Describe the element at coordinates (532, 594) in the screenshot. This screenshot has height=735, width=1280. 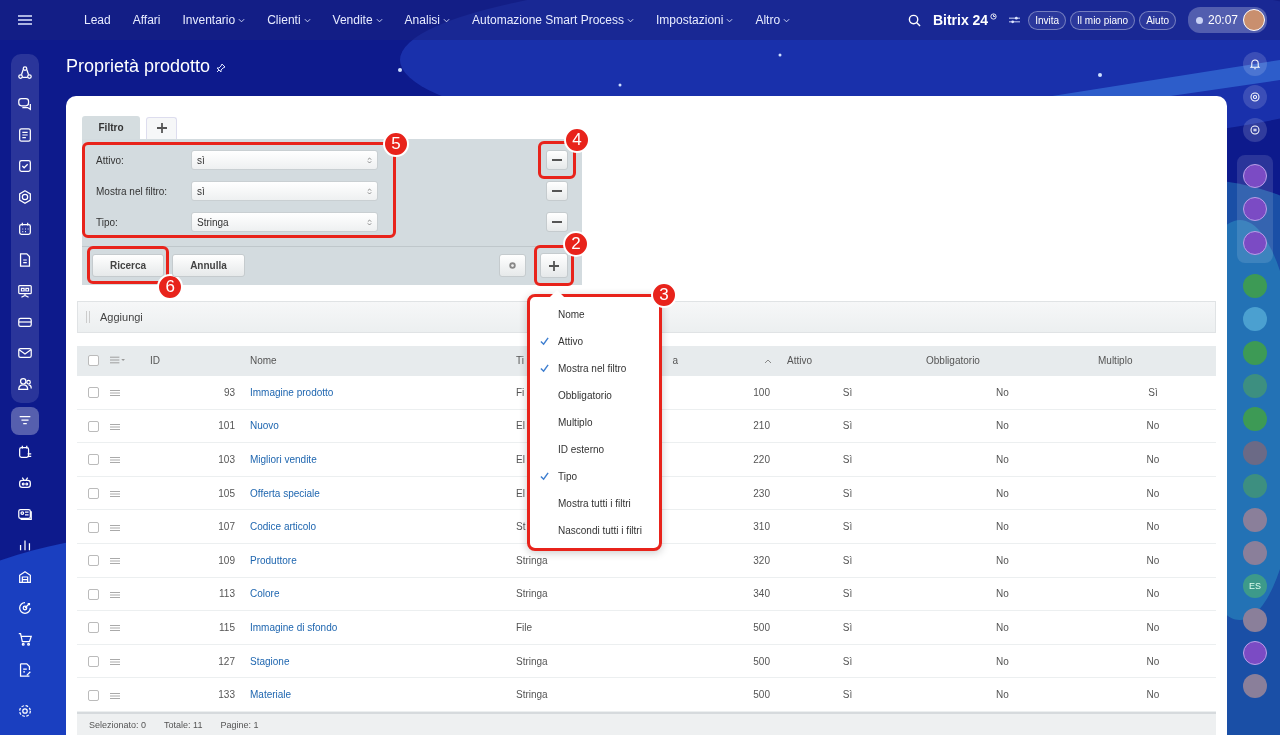
I see `table-cell: Stringa` at that location.